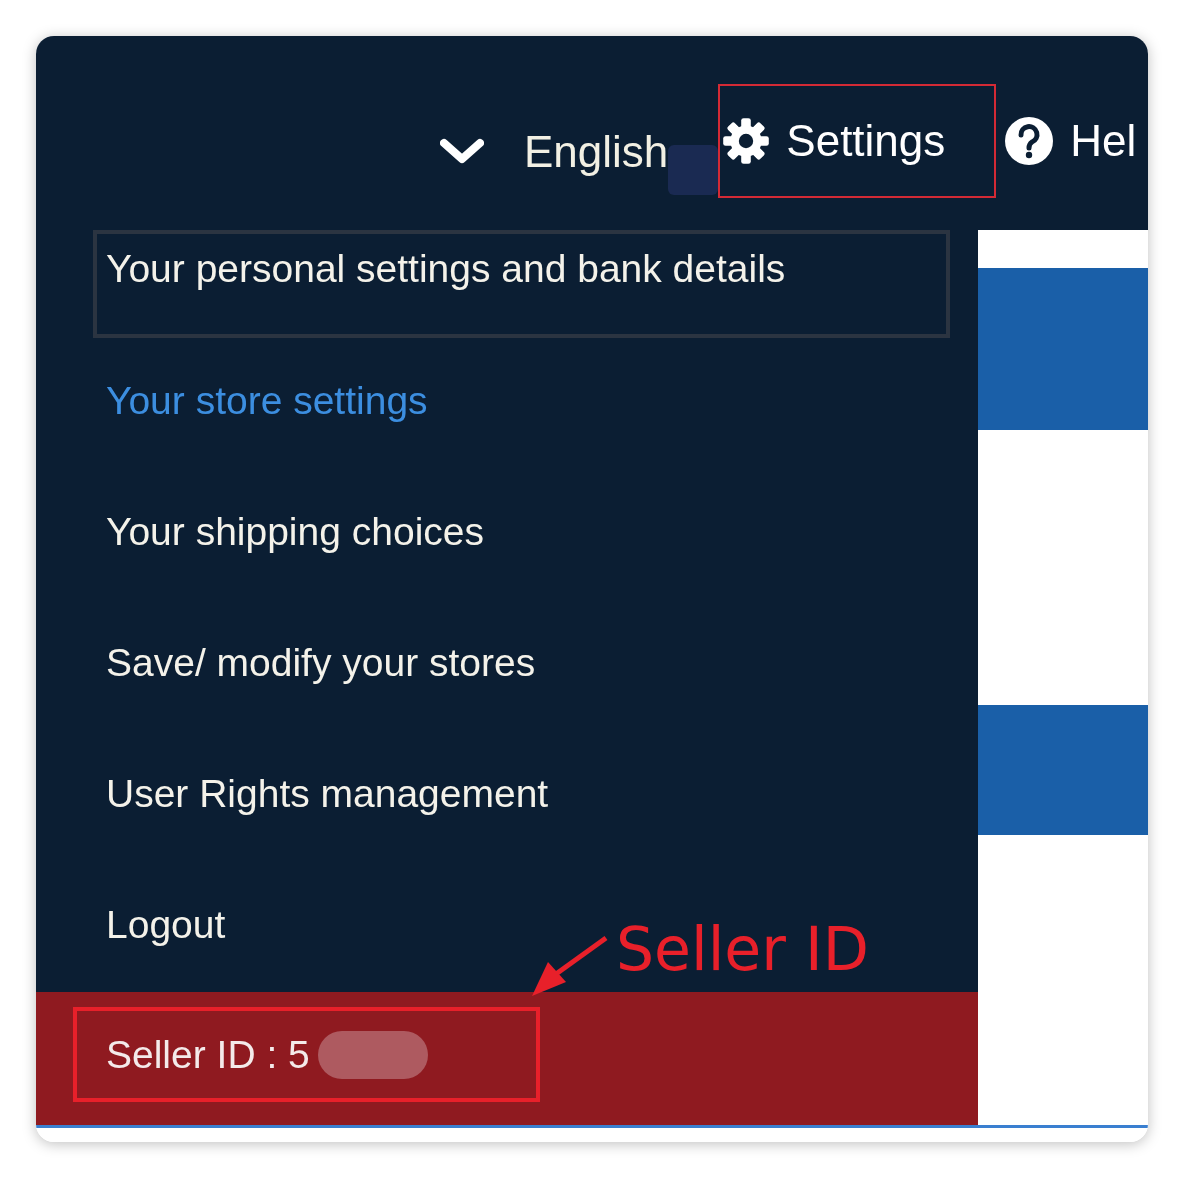  What do you see at coordinates (208, 1054) in the screenshot?
I see `seller-id-text: Seller ID : 5` at bounding box center [208, 1054].